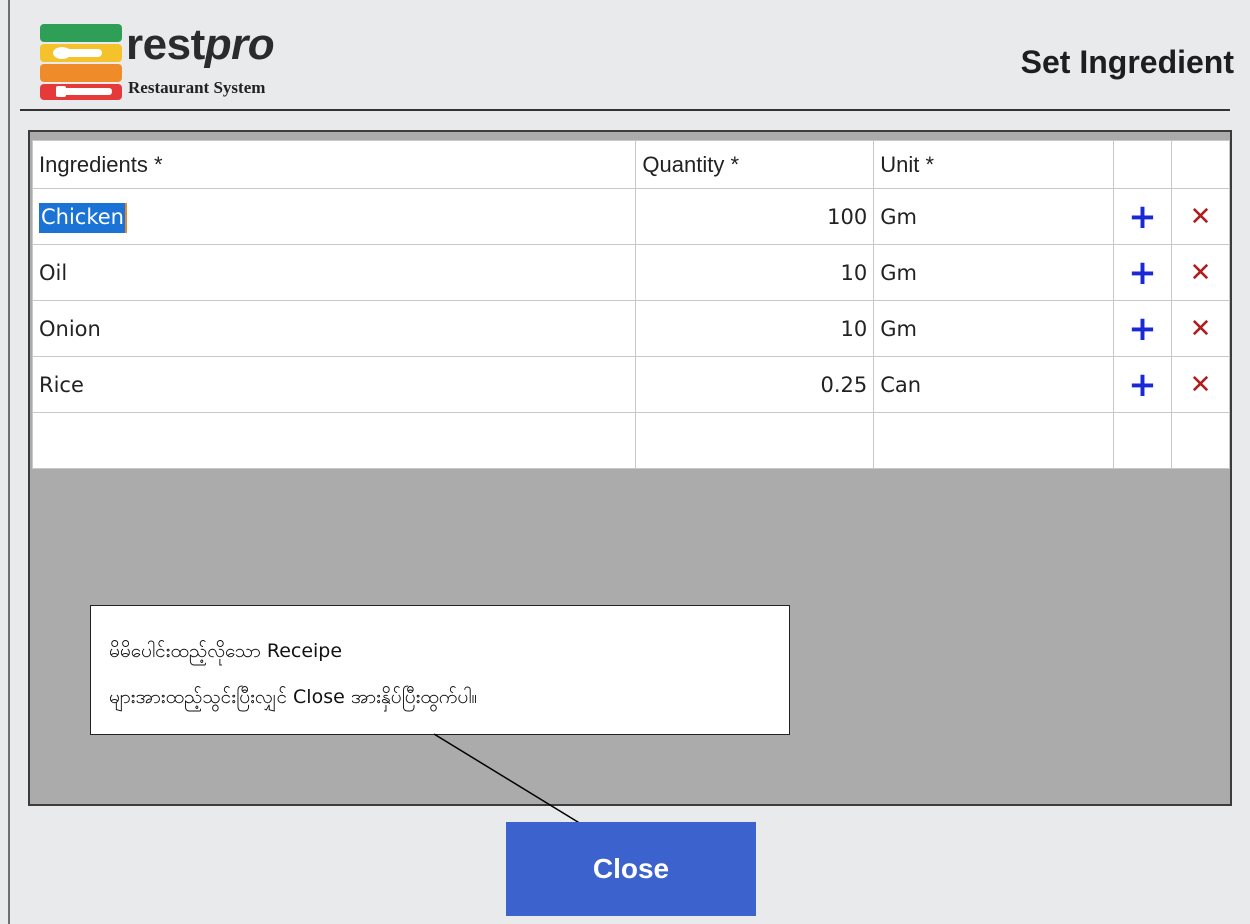  I want to click on grid-header-row: Ingredients * Quantity * Unit *, so click(630, 164).